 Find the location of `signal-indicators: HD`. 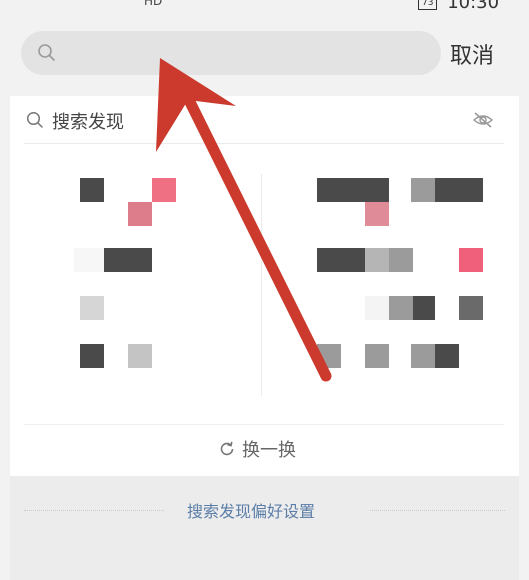

signal-indicators: HD is located at coordinates (153, 4).